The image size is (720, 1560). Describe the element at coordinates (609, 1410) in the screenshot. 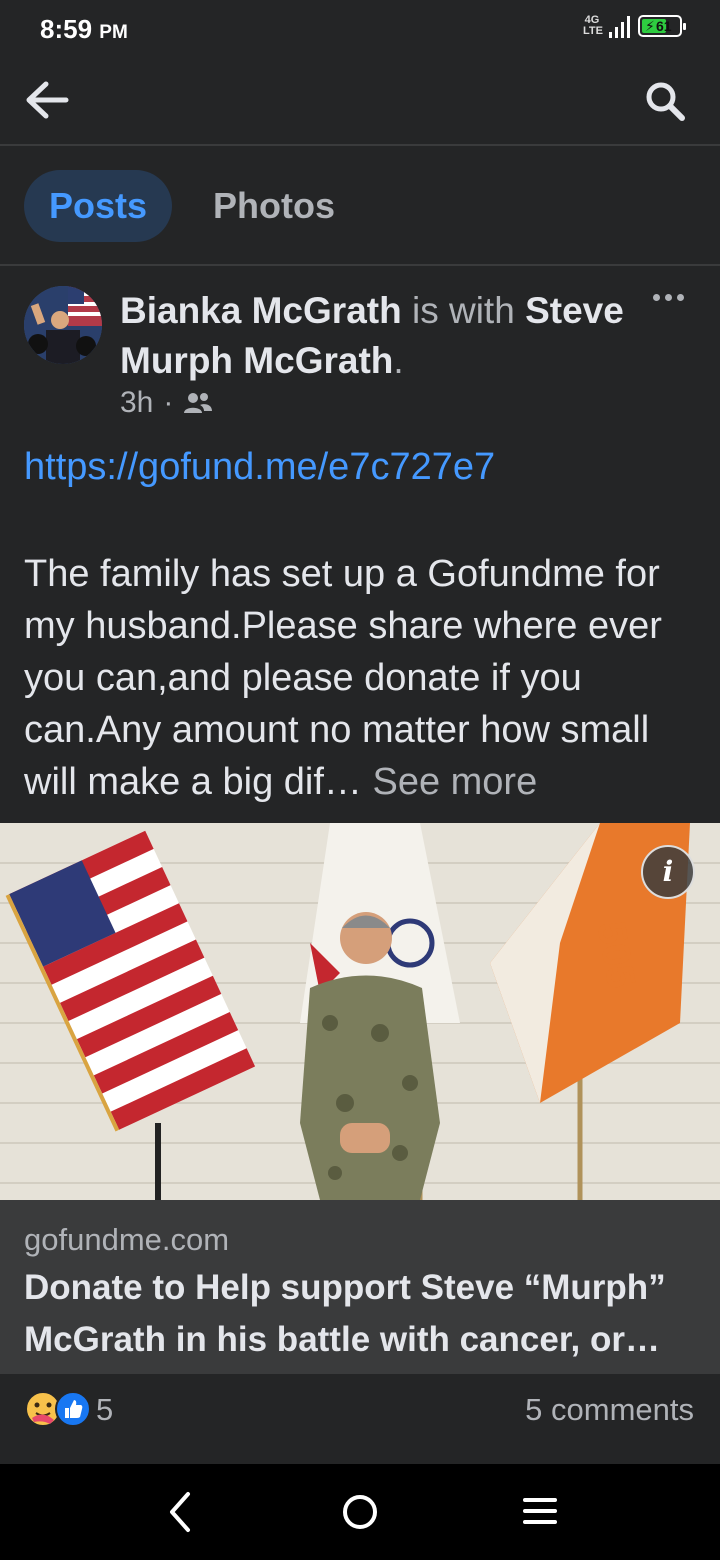

I see `comments-count: 5 comments` at that location.